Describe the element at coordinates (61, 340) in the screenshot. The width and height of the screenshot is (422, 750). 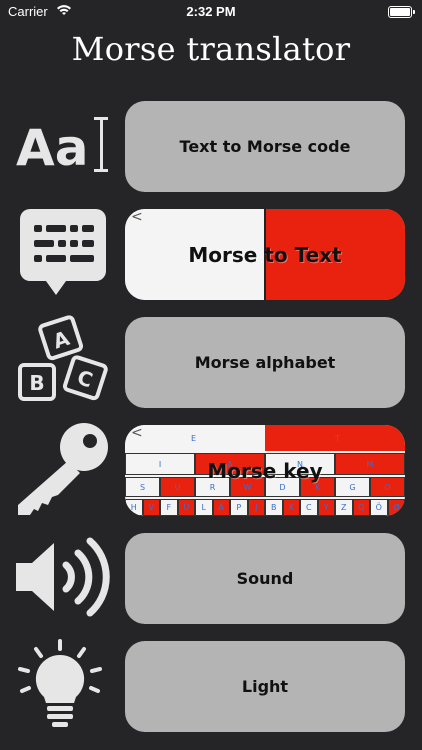
I see `block-a-letter: A` at that location.